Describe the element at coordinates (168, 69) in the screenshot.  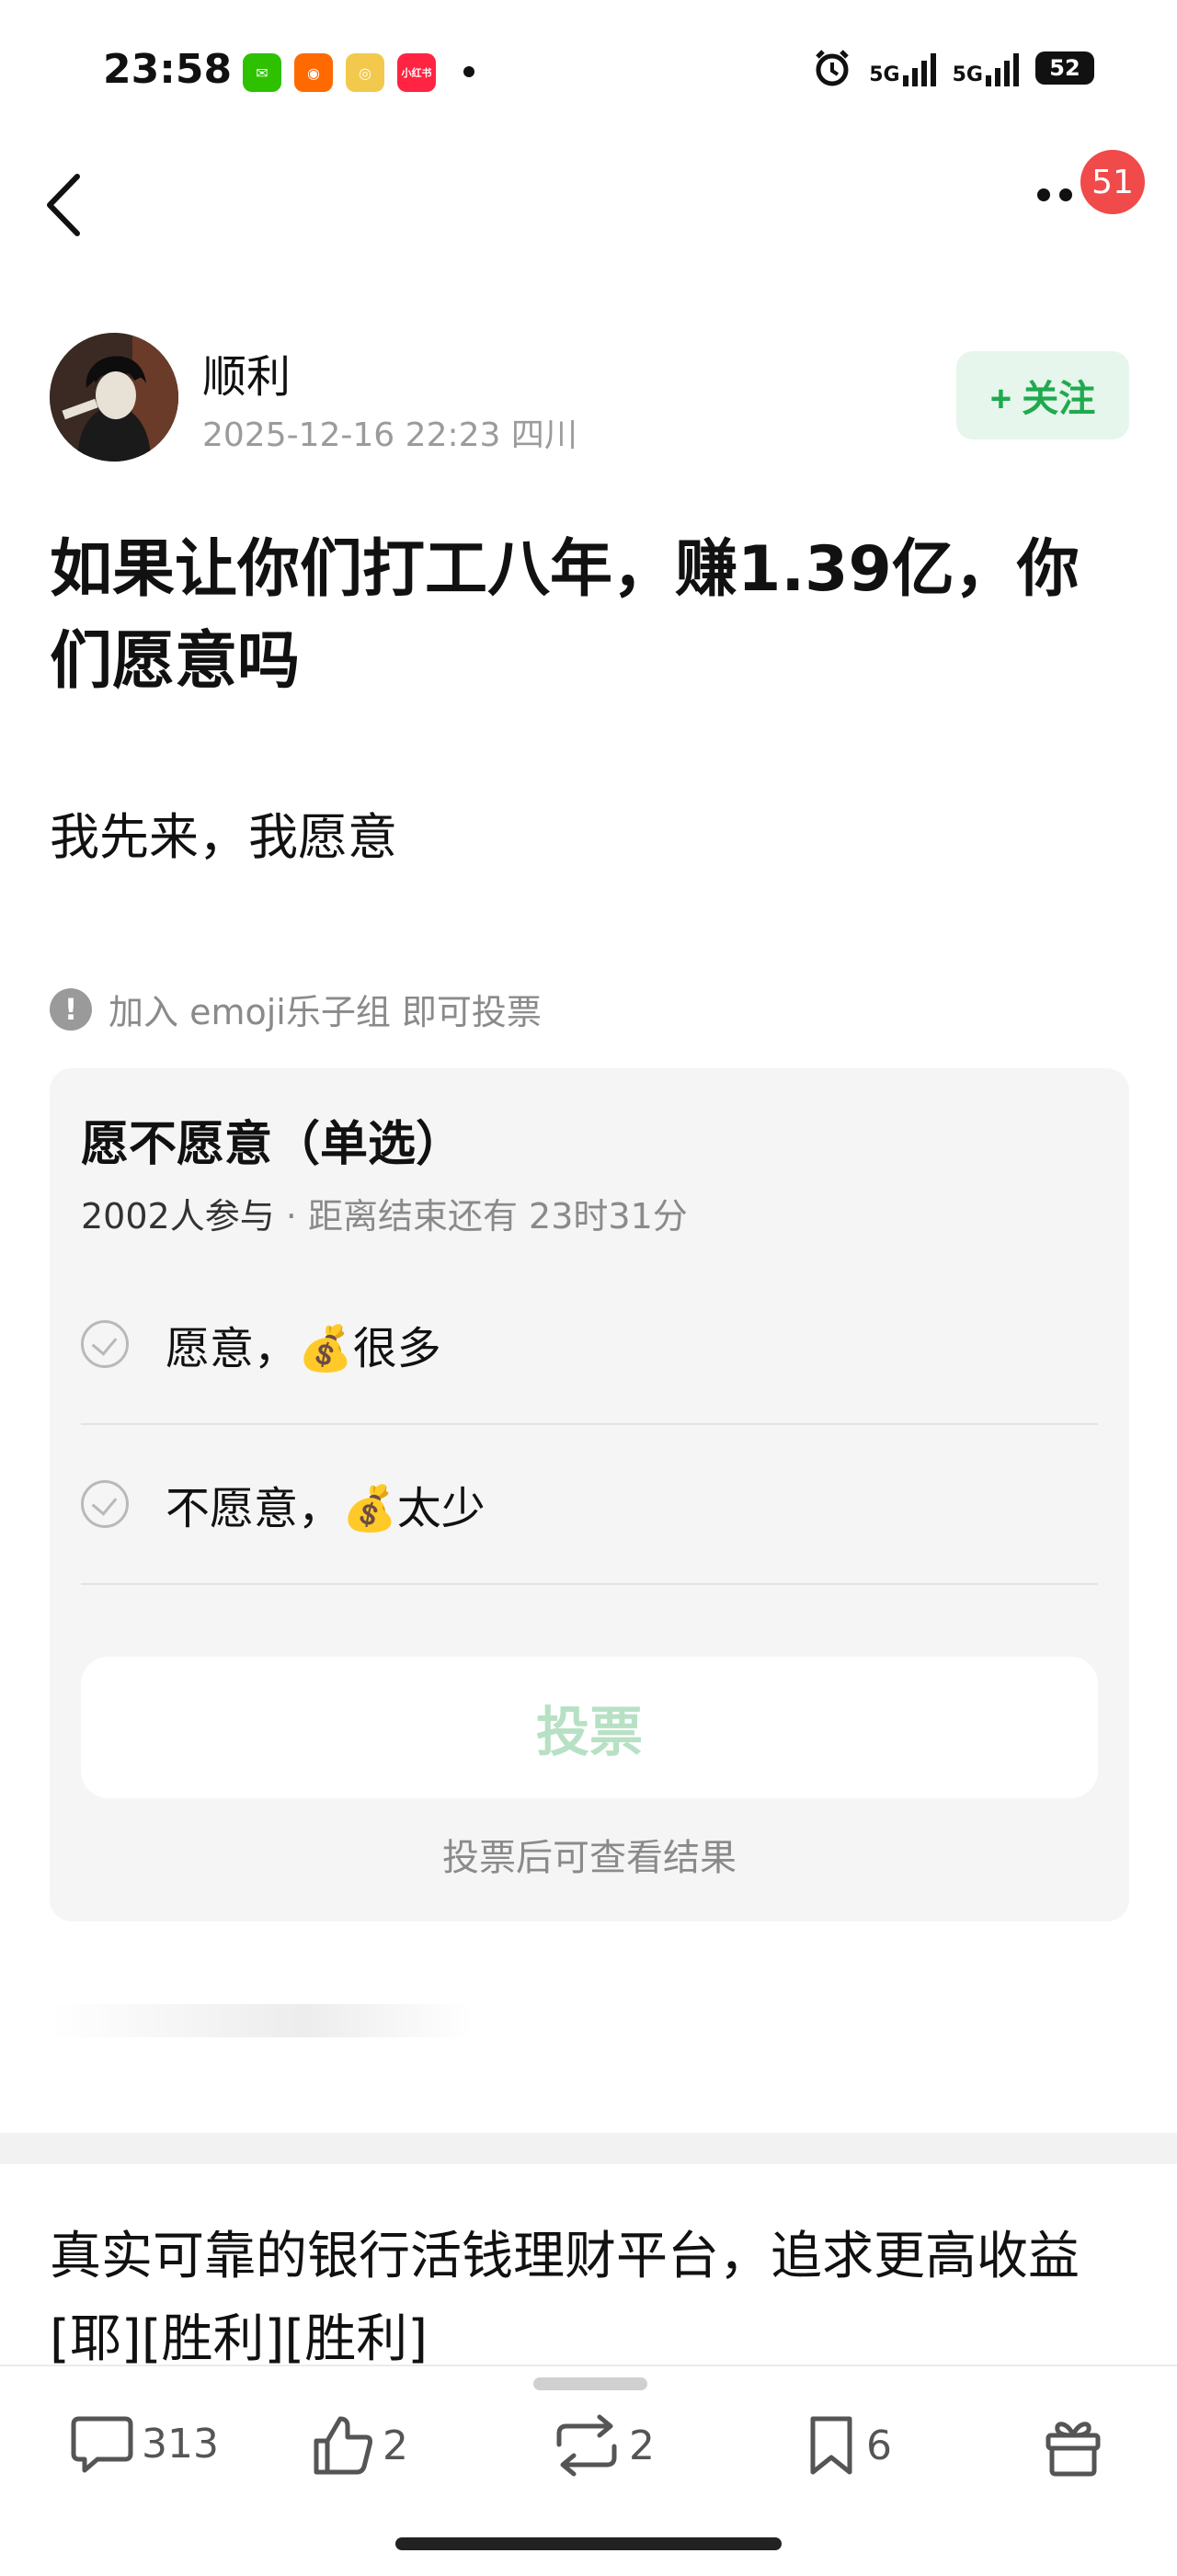
I see `status-time: 23:58` at that location.